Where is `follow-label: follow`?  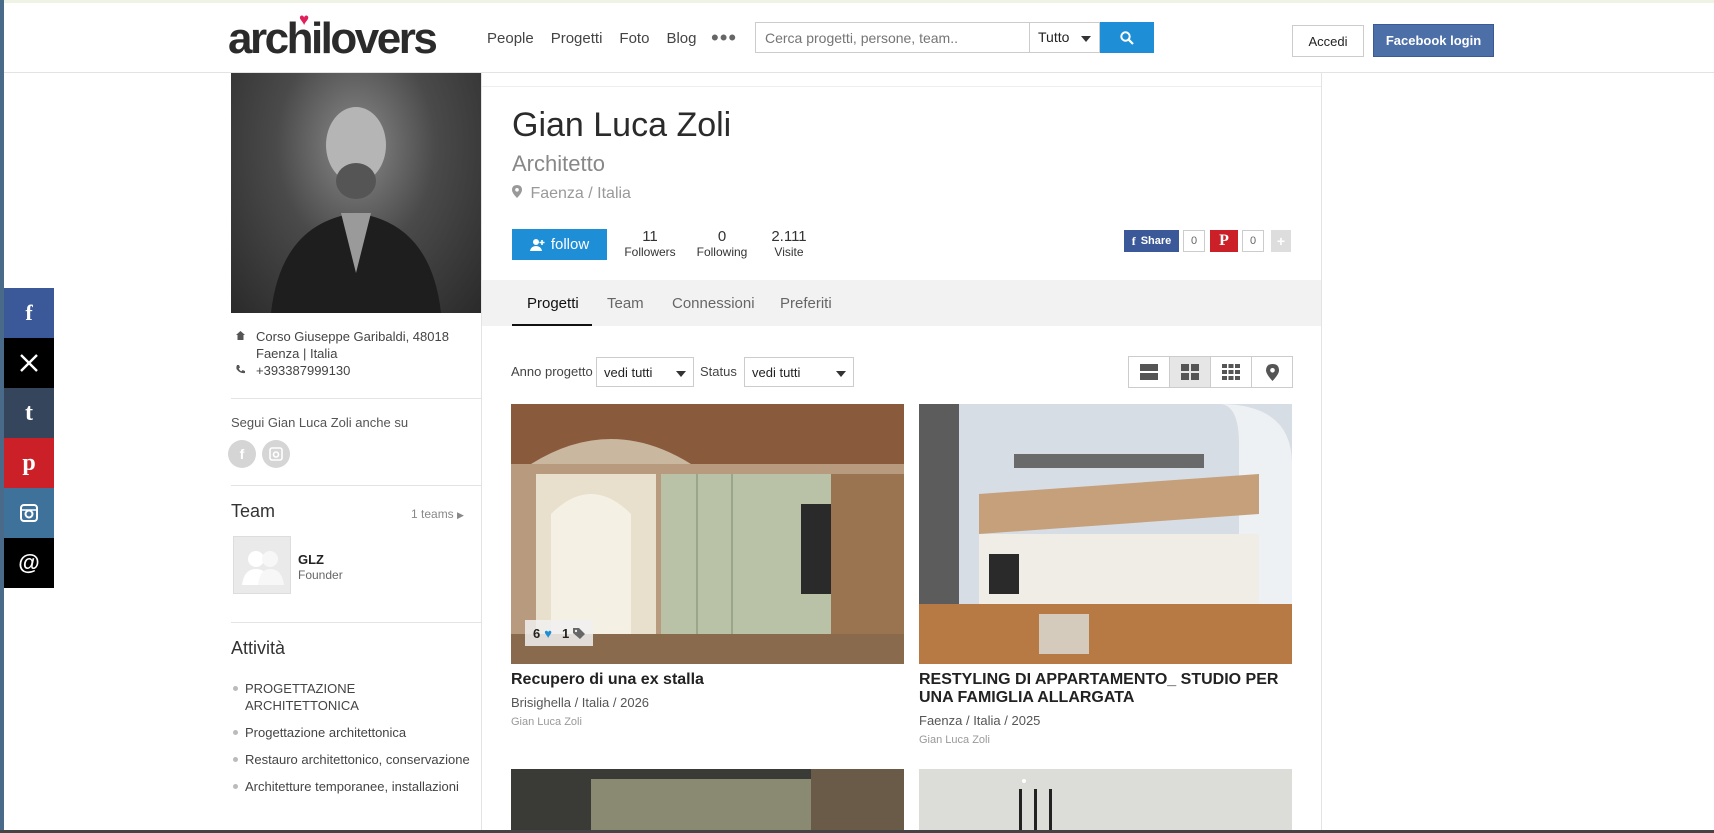 follow-label: follow is located at coordinates (570, 244).